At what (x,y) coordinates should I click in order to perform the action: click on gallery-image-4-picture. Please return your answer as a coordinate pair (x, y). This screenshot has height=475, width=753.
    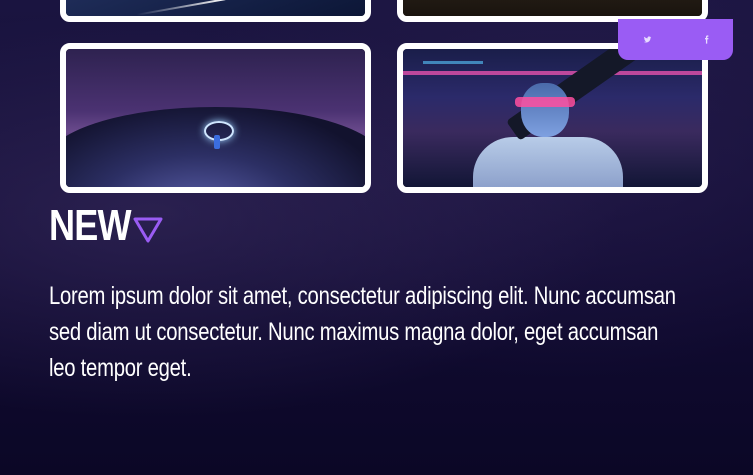
    Looking at the image, I should click on (552, 118).